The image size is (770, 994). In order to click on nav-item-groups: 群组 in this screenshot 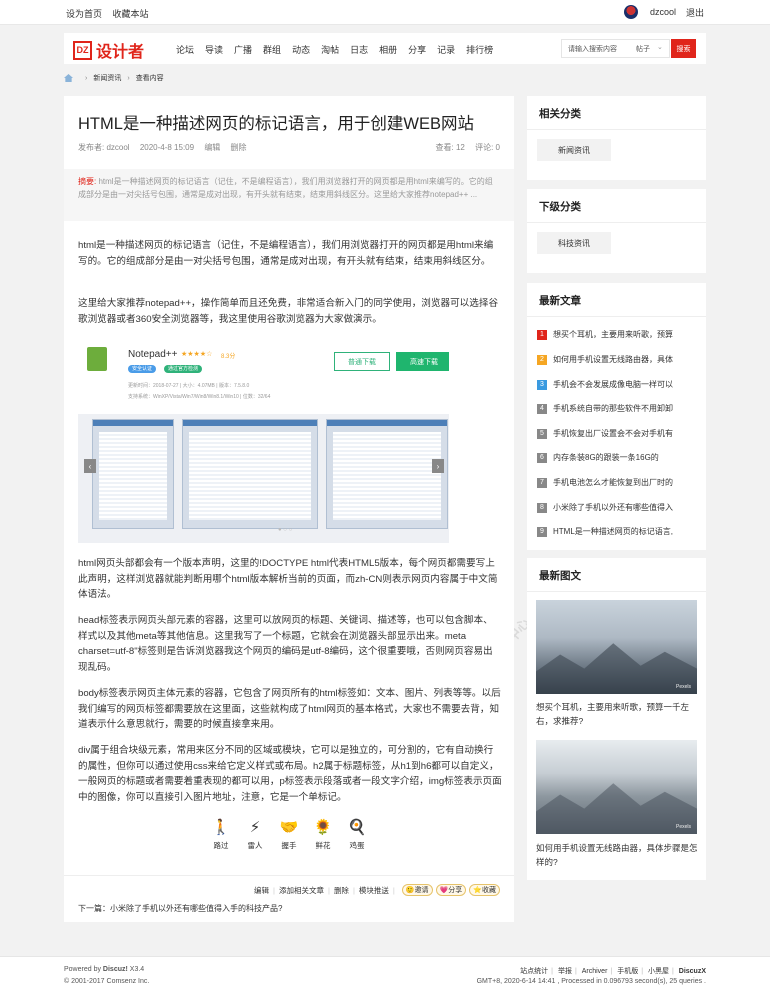, I will do `click(272, 49)`.